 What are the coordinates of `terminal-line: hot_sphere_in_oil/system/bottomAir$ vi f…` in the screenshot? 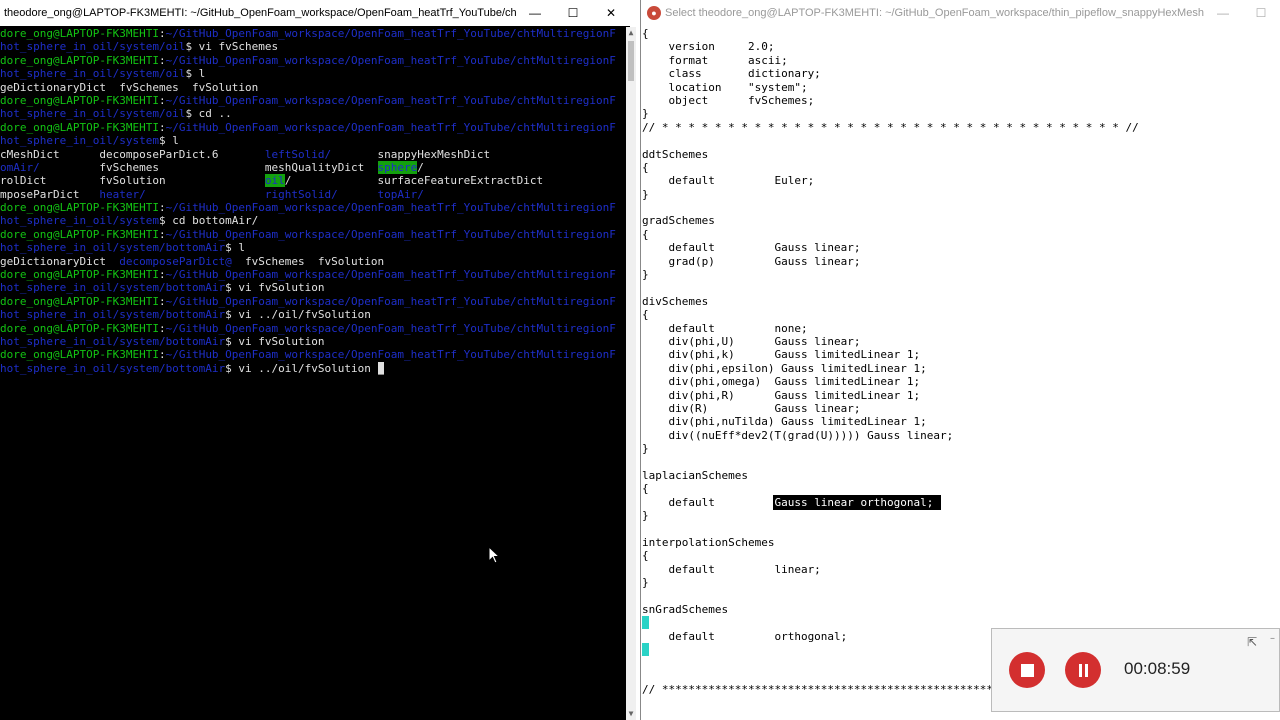 It's located at (312, 341).